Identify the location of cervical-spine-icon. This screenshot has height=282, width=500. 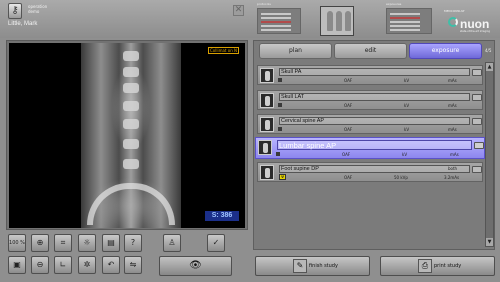
(267, 124).